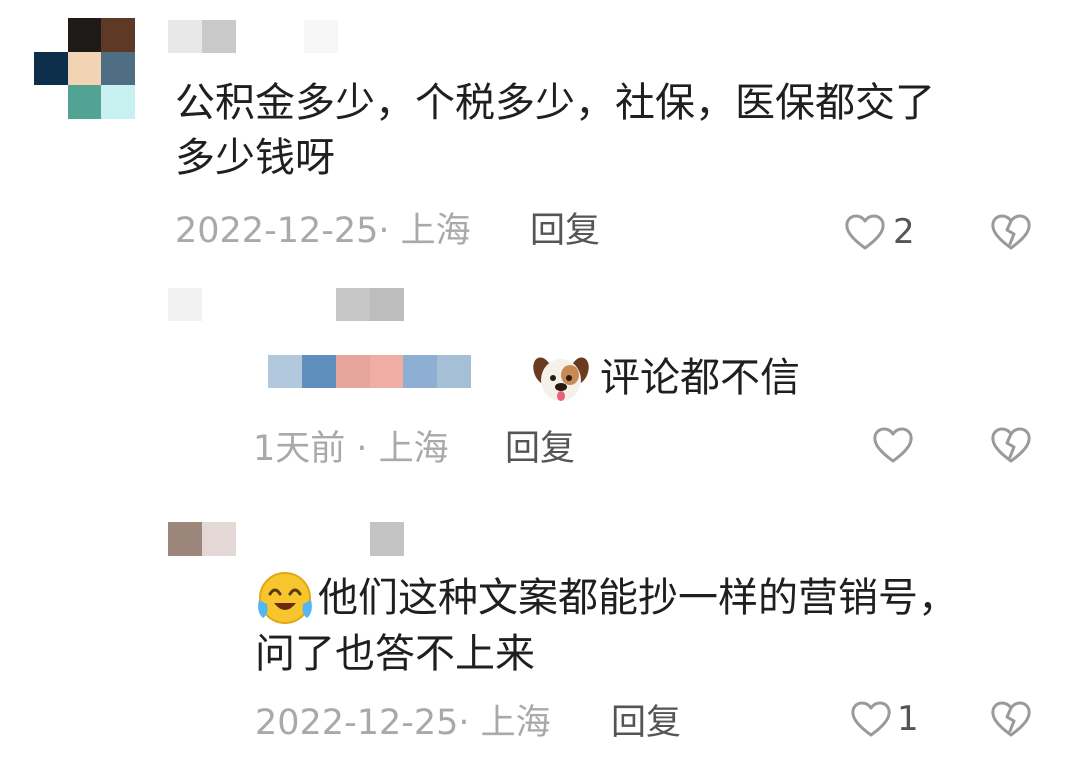 The width and height of the screenshot is (1080, 758). What do you see at coordinates (904, 232) in the screenshot?
I see `like-count: 2` at bounding box center [904, 232].